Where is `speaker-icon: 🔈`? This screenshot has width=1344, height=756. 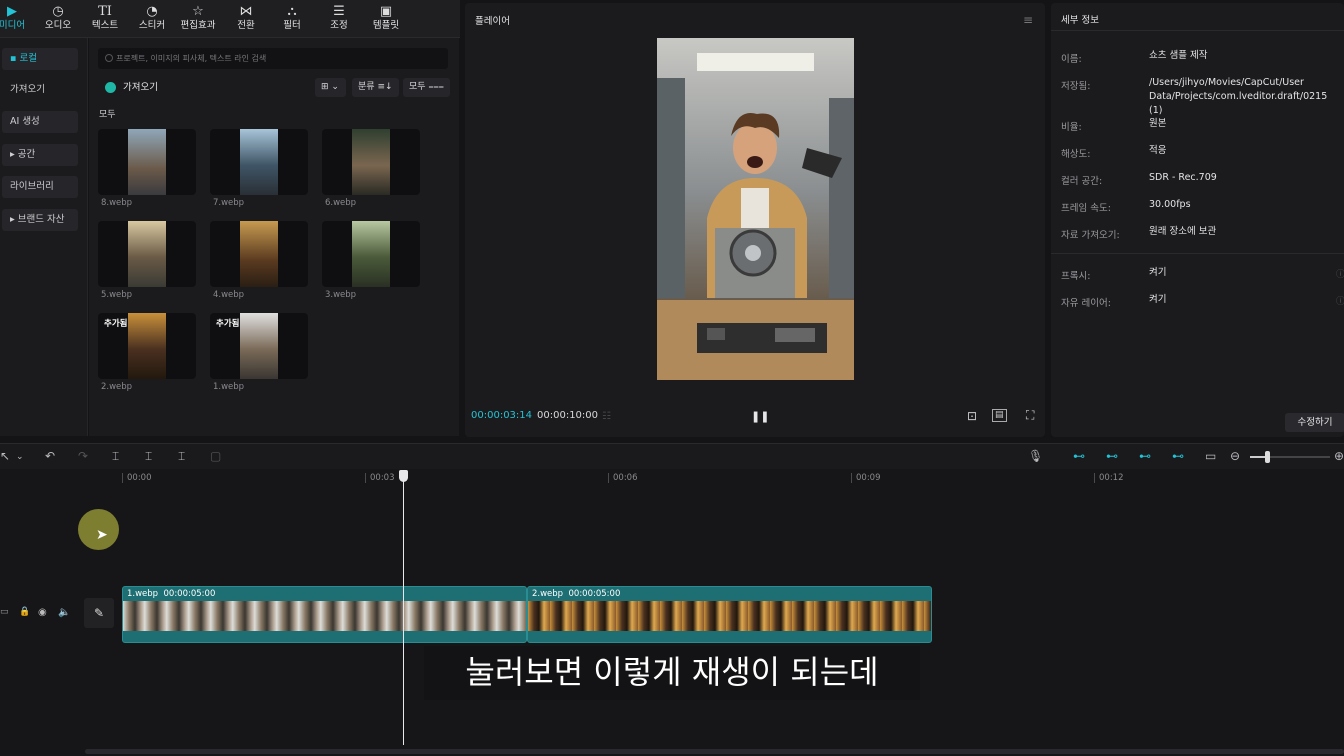
speaker-icon: 🔈 is located at coordinates (64, 612).